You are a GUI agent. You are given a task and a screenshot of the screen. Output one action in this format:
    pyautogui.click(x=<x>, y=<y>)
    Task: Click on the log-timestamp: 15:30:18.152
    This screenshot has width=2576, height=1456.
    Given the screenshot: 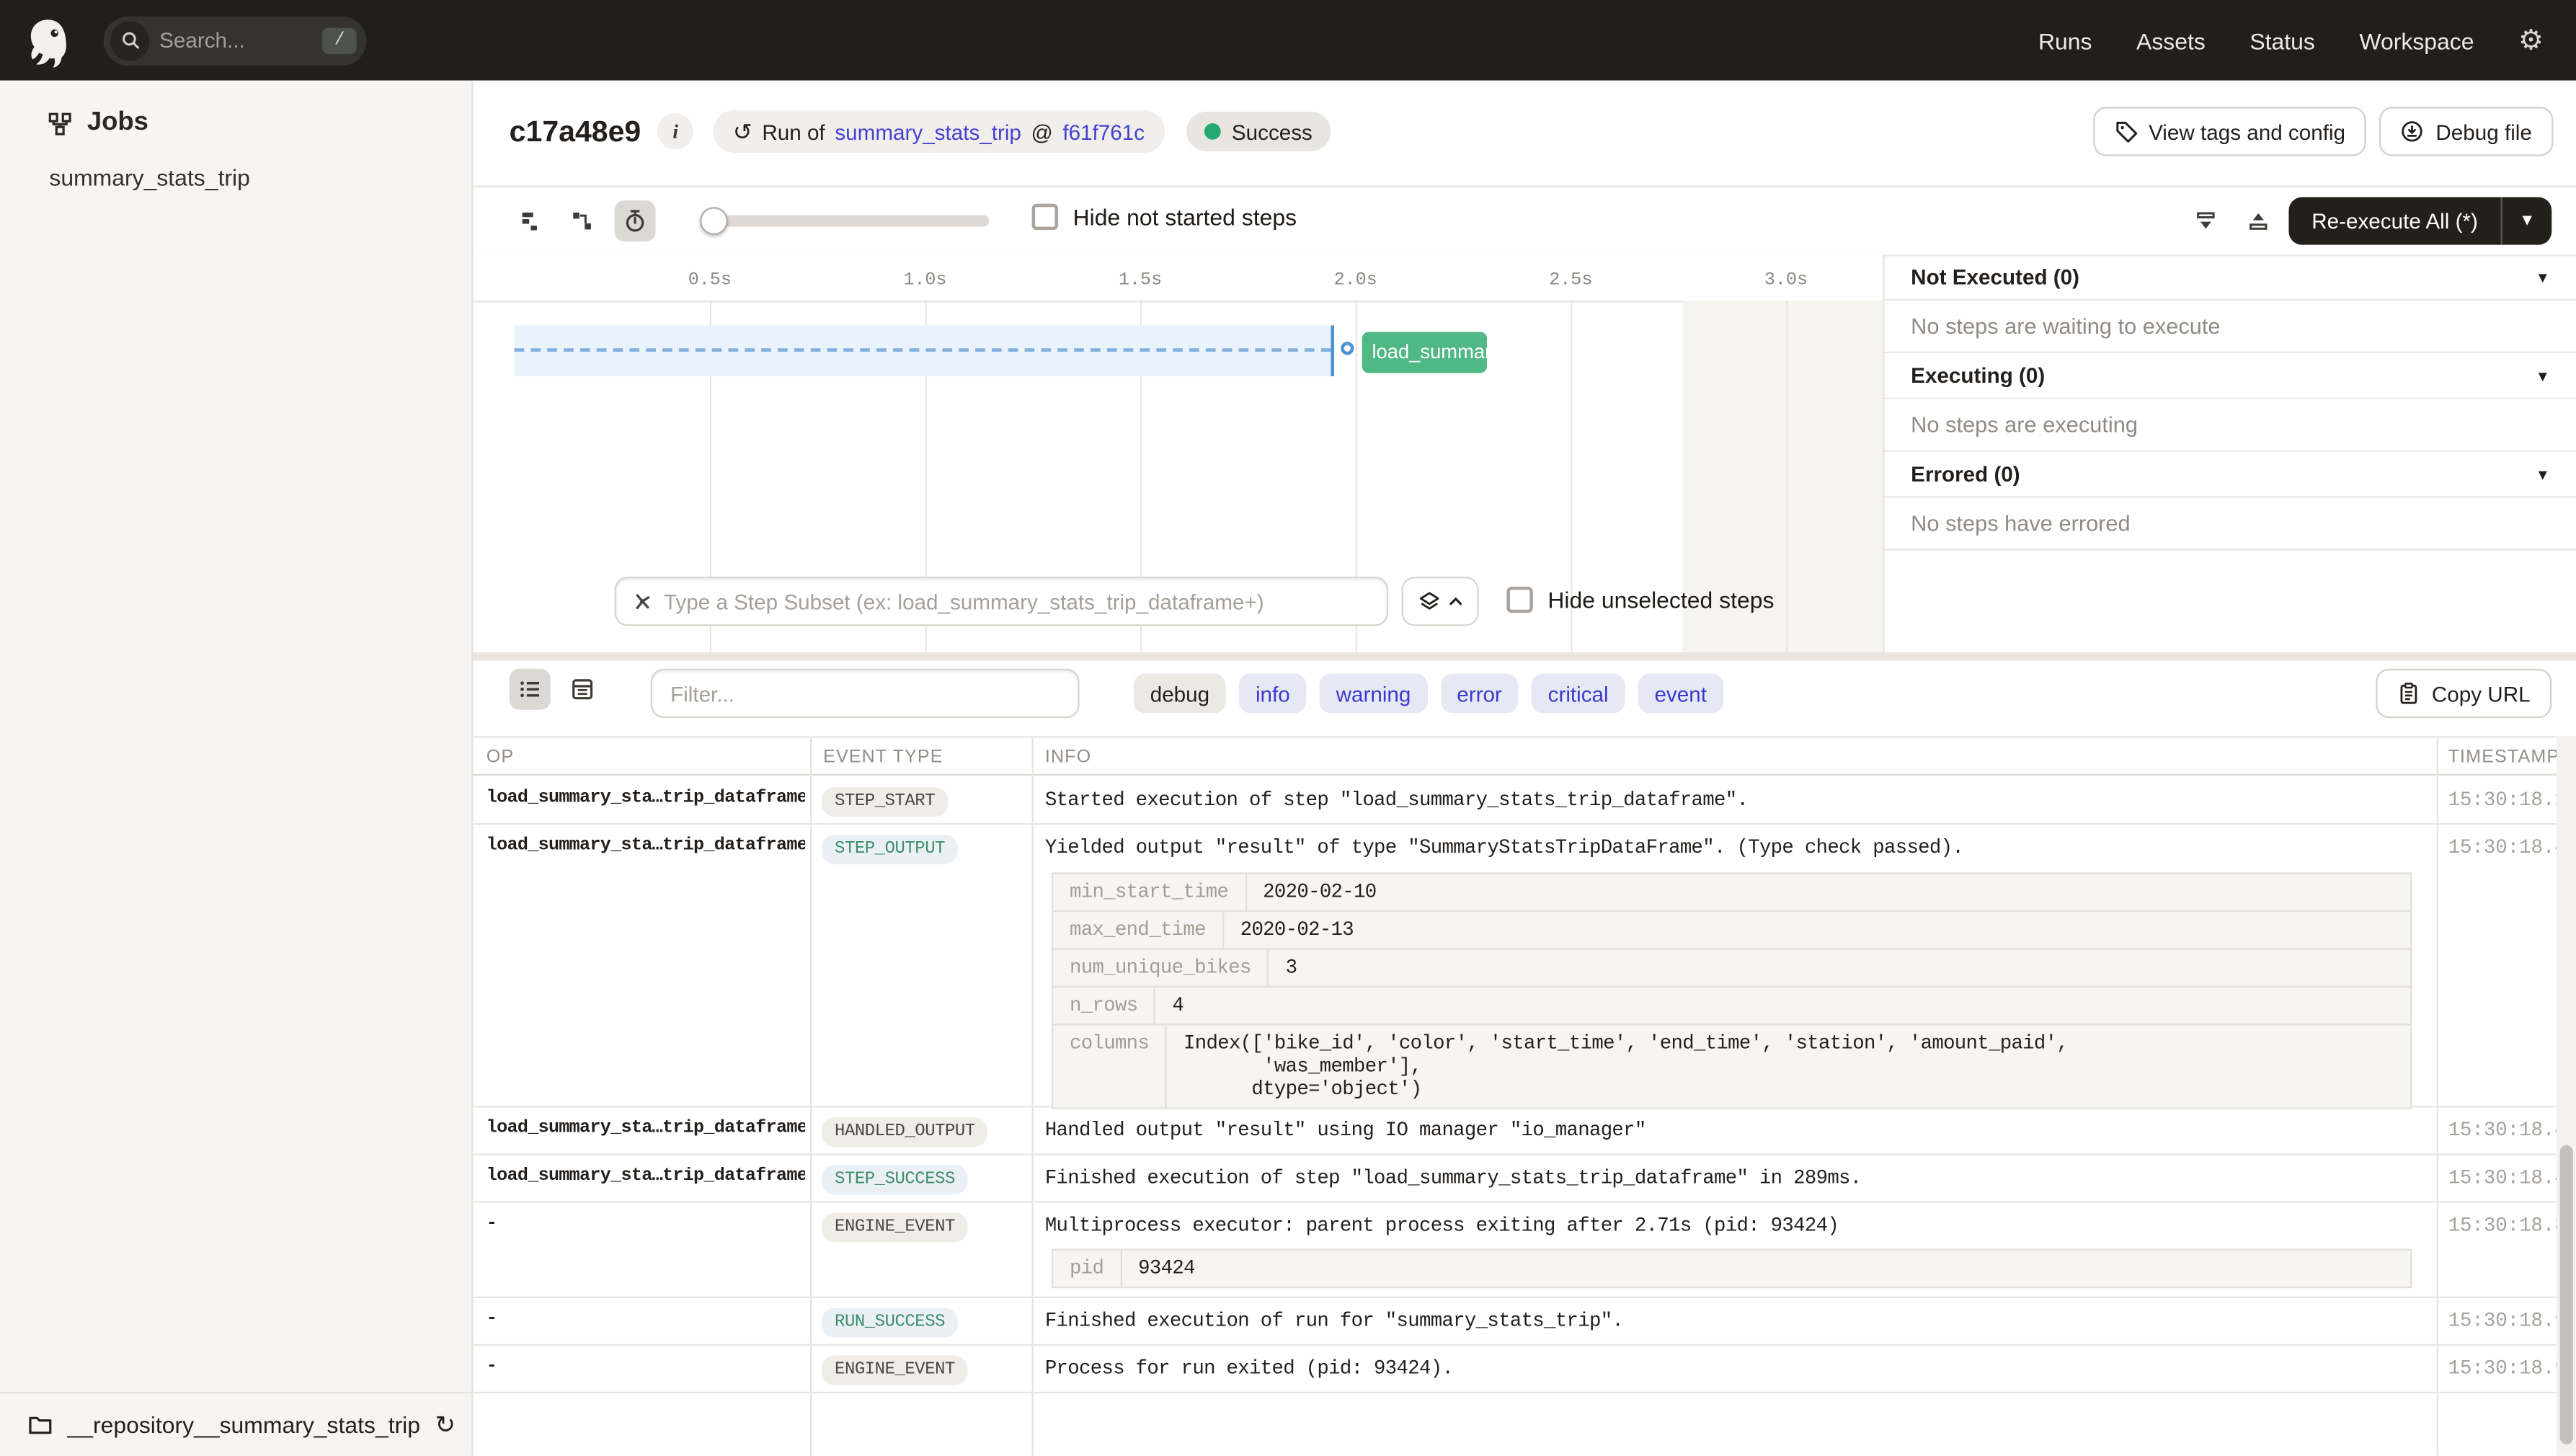 What is the action you would take?
    pyautogui.click(x=2507, y=800)
    